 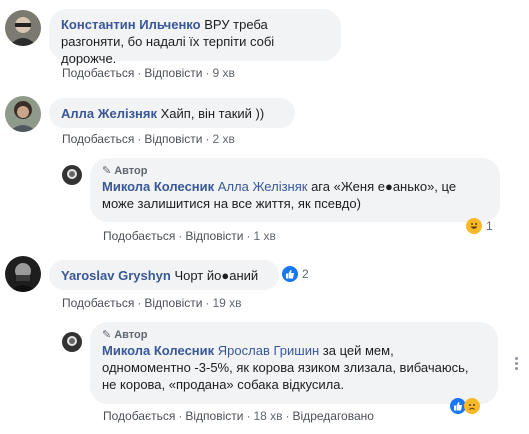 What do you see at coordinates (223, 139) in the screenshot?
I see `timestamp: 2 хв` at bounding box center [223, 139].